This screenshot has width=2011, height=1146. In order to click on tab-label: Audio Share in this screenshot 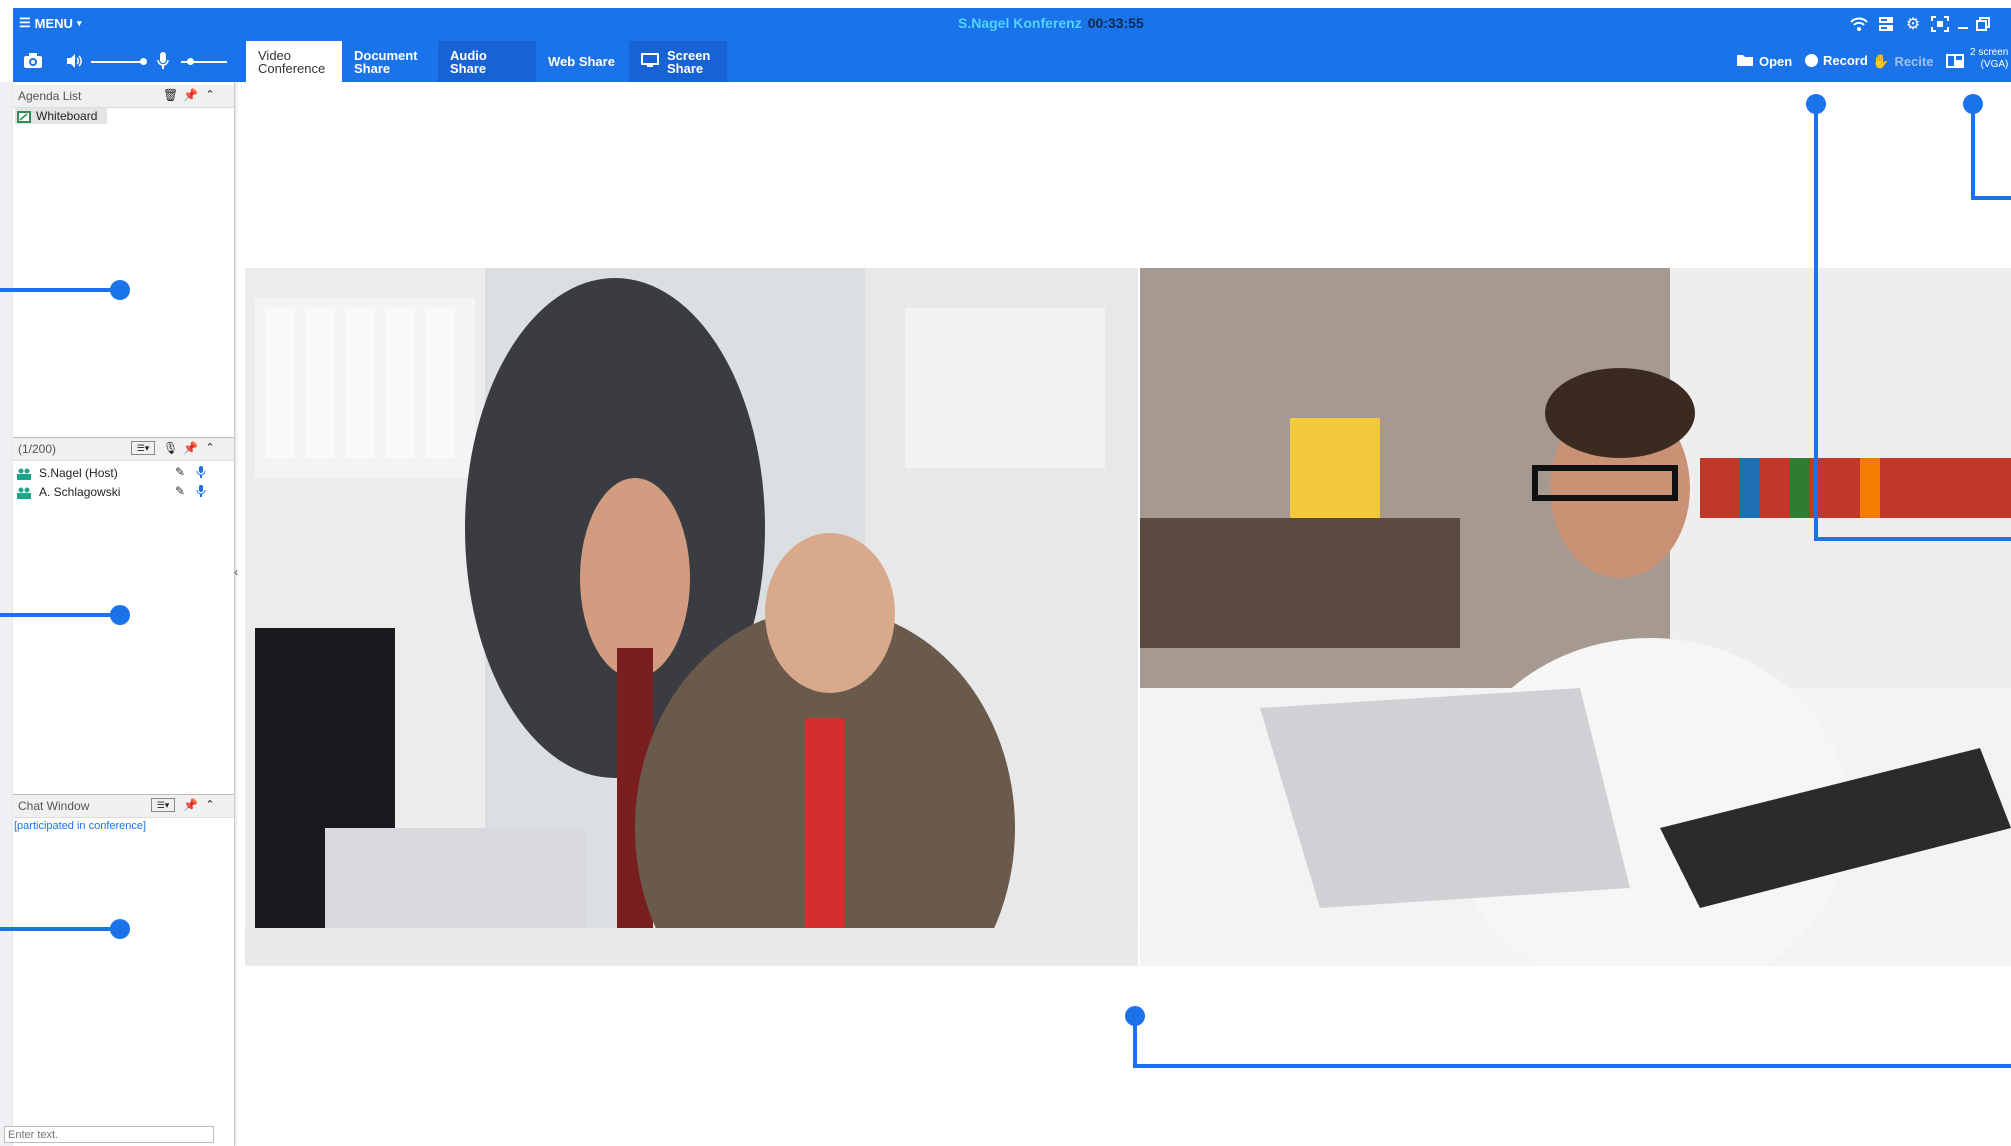, I will do `click(468, 61)`.